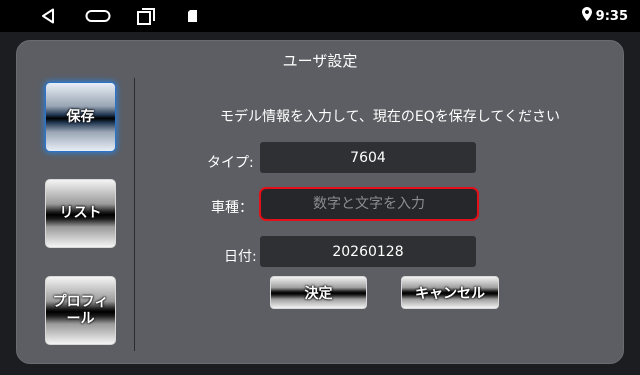 The height and width of the screenshot is (375, 640). What do you see at coordinates (134, 214) in the screenshot?
I see `sidebar-divider` at bounding box center [134, 214].